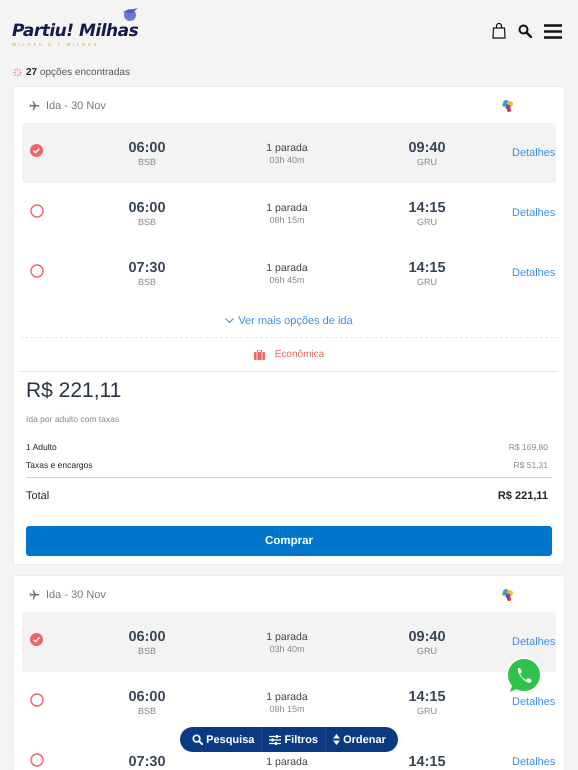 This screenshot has width=578, height=770. Describe the element at coordinates (73, 419) in the screenshot. I see `price-note: Ida por adulto com taxas` at that location.